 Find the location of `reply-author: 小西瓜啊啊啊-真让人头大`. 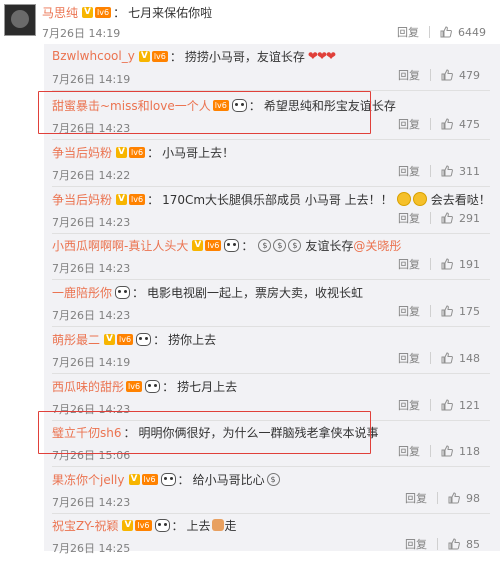

reply-author: 小西瓜啊啊啊-真让人头大 is located at coordinates (120, 245).